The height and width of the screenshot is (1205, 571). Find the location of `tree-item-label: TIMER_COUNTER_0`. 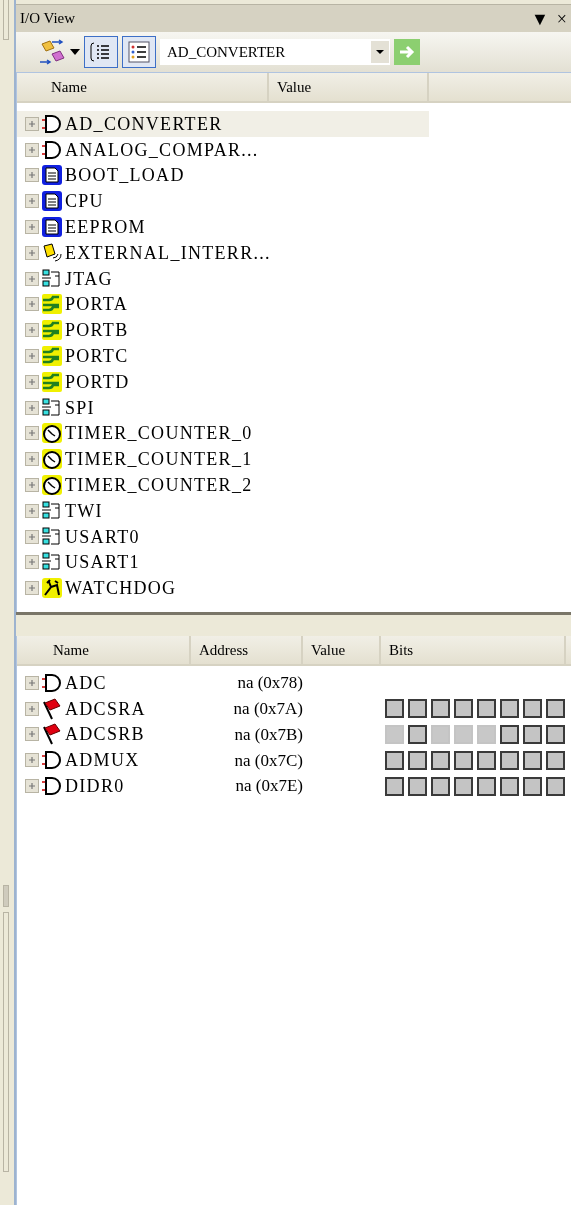

tree-item-label: TIMER_COUNTER_0 is located at coordinates (159, 433).